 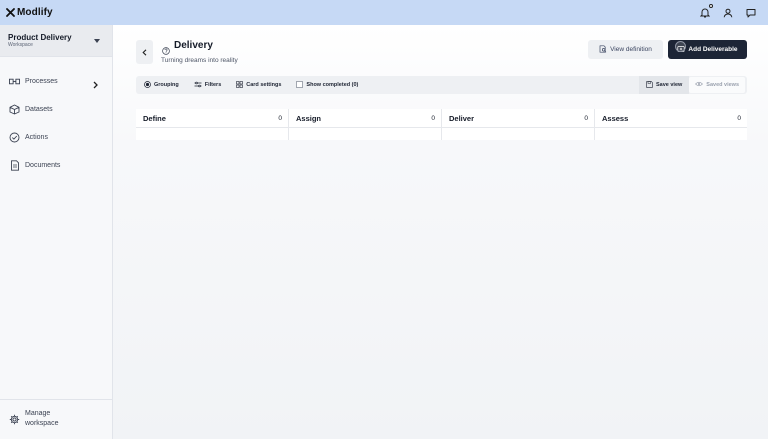 I want to click on column-name: Assess, so click(x=615, y=118).